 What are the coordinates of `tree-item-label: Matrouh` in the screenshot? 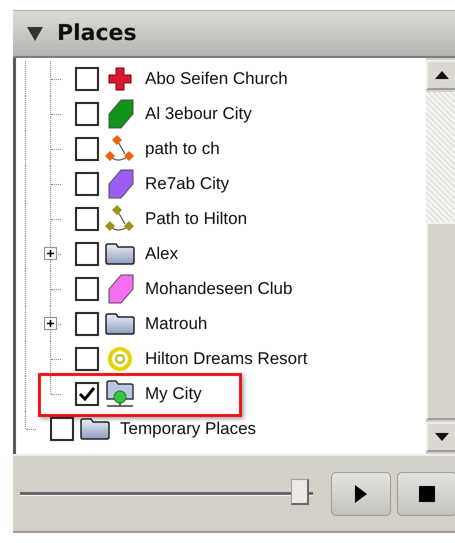 It's located at (176, 324).